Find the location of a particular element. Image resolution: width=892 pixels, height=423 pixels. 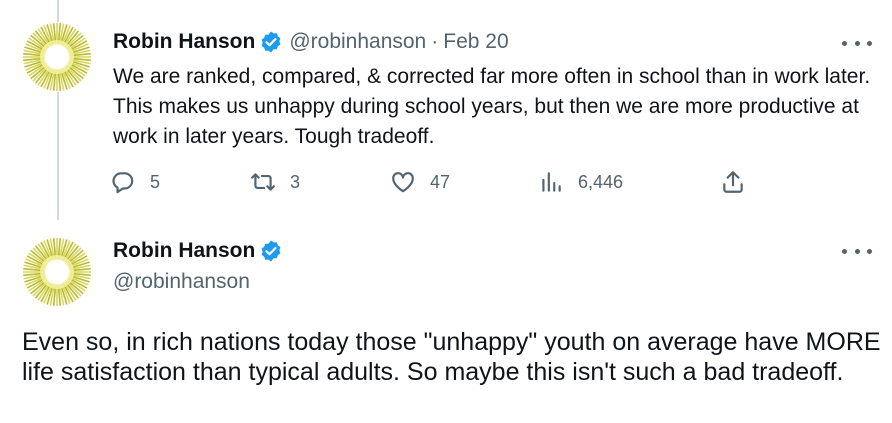

like-icon is located at coordinates (403, 182).